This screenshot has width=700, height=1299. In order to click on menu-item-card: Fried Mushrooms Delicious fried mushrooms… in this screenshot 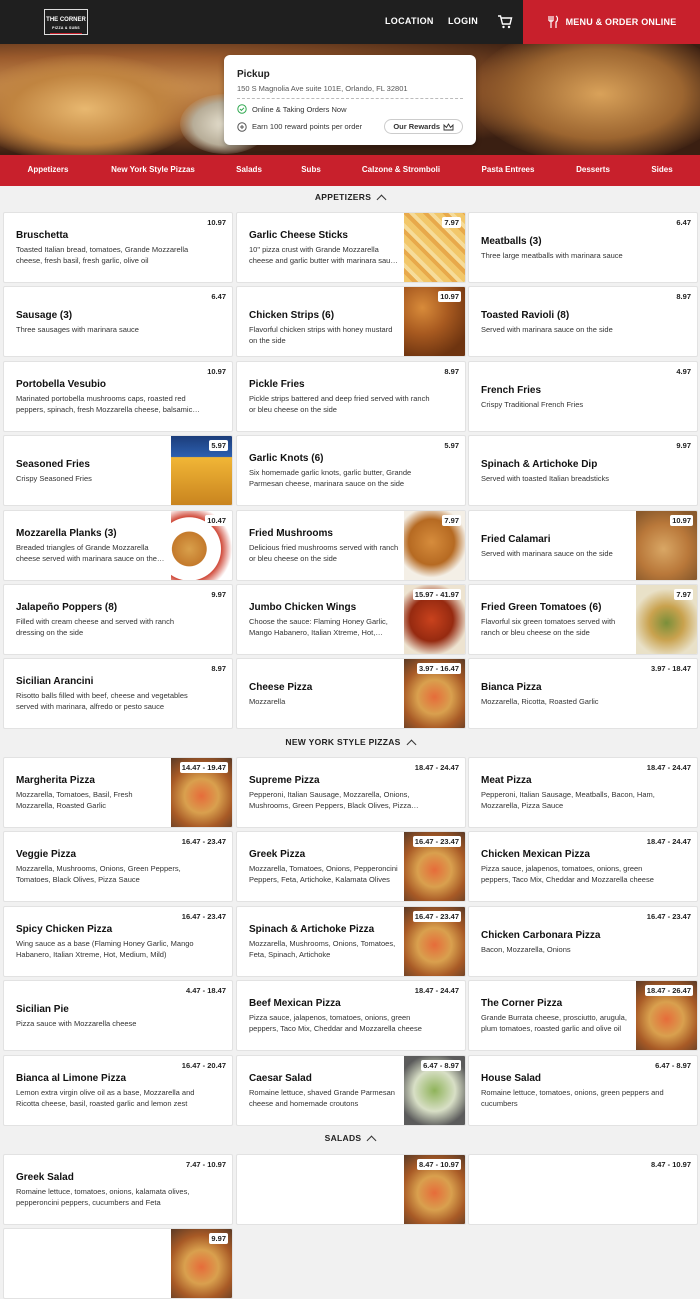, I will do `click(351, 545)`.